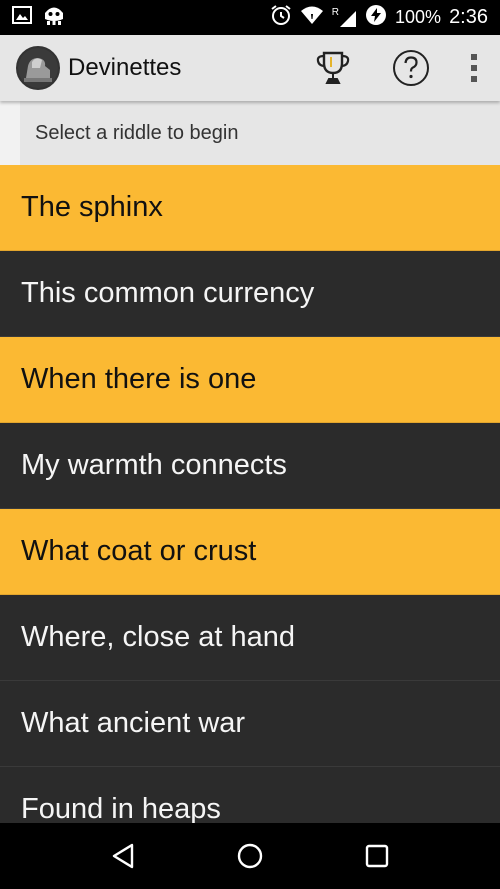 The width and height of the screenshot is (500, 889). What do you see at coordinates (250, 133) in the screenshot?
I see `instruction-banner: Select a riddle to begin` at bounding box center [250, 133].